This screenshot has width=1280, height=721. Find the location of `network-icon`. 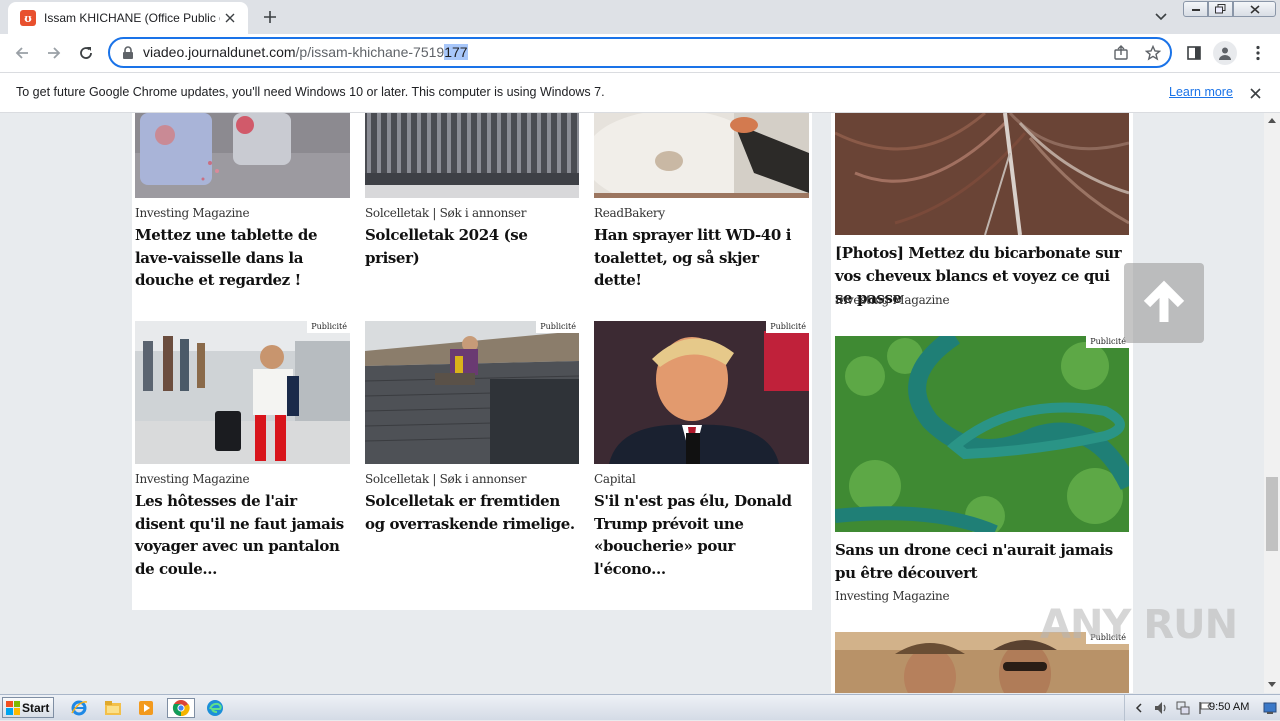

network-icon is located at coordinates (1183, 708).